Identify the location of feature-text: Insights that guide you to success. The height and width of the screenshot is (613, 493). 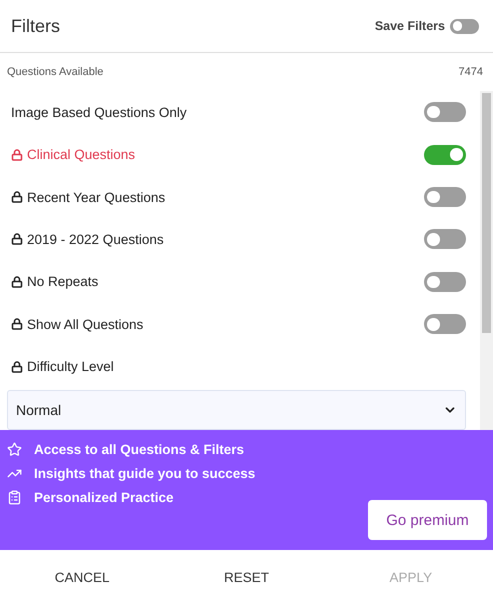
(145, 473).